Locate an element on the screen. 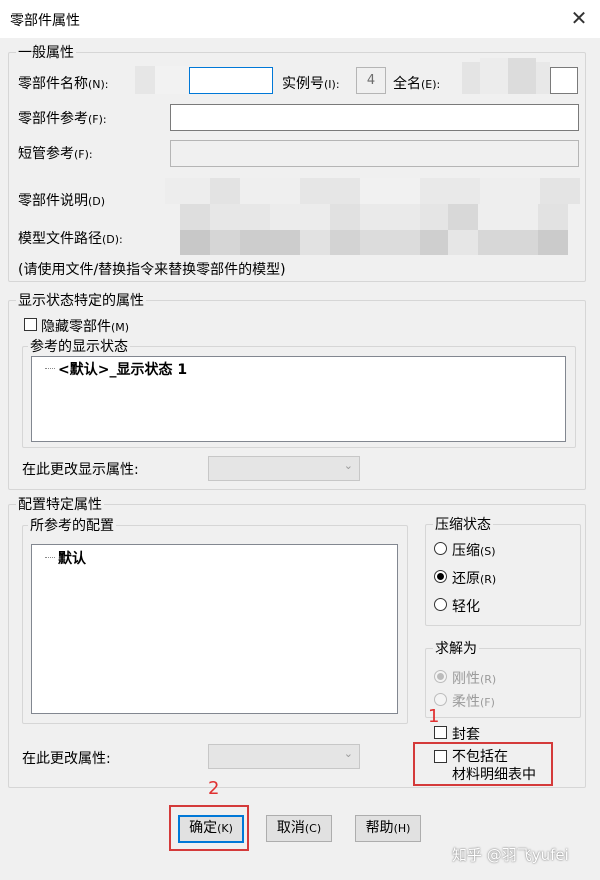  annotation-number-1: 1 is located at coordinates (434, 716).